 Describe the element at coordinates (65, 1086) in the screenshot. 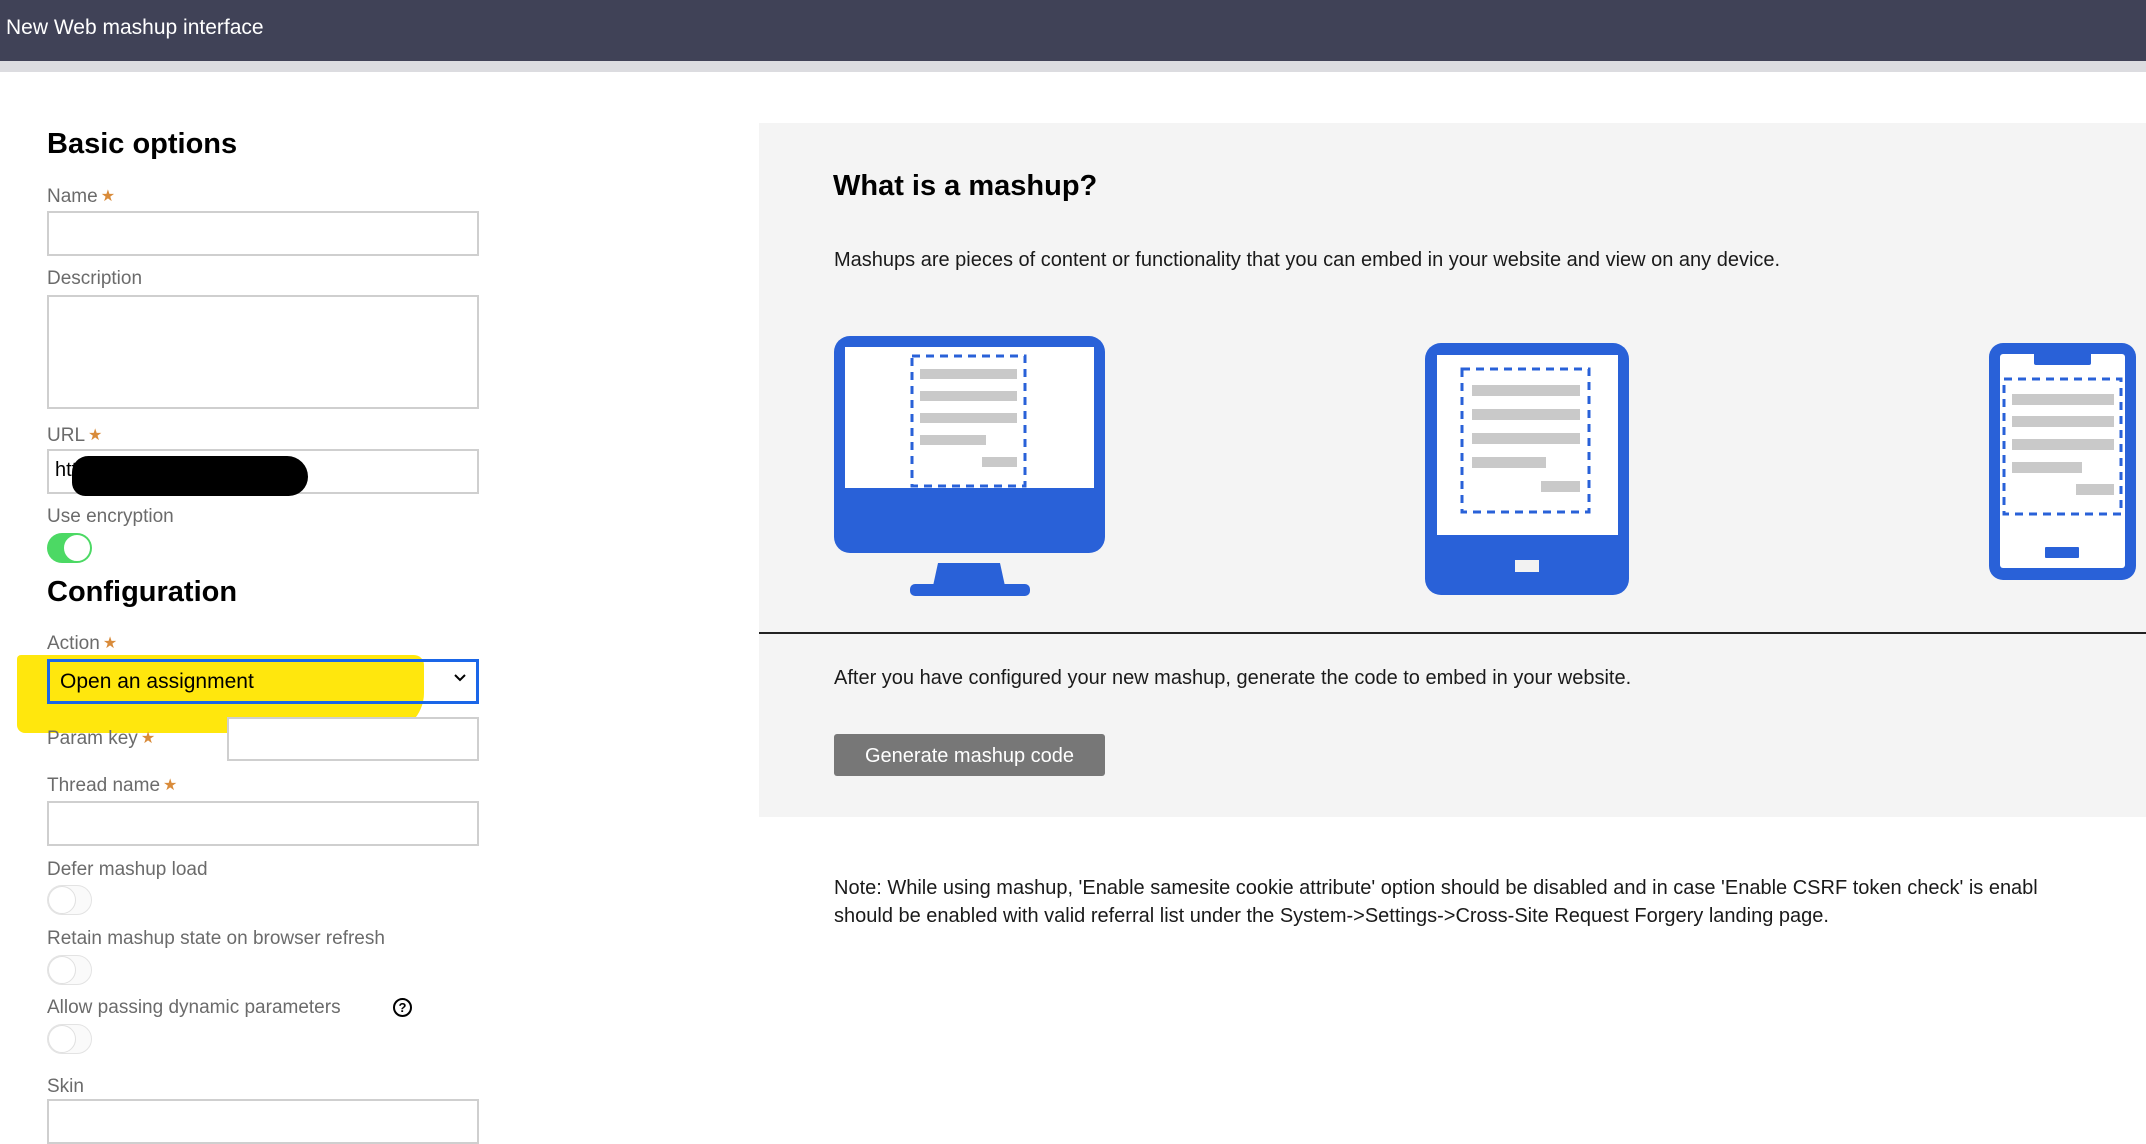

I see `skin-label: Skin` at that location.